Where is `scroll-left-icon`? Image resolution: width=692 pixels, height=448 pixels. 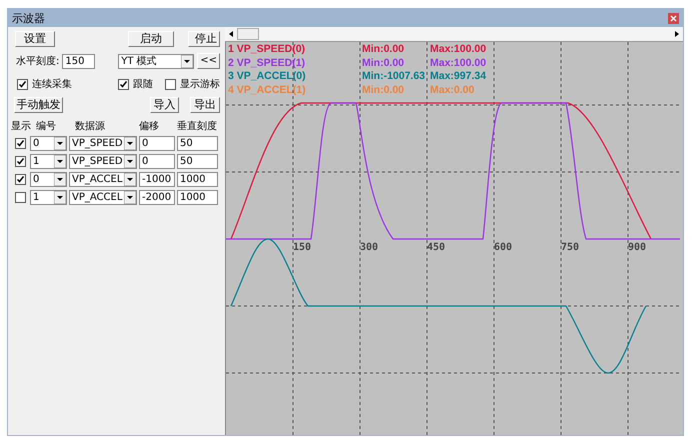
scroll-left-icon is located at coordinates (231, 34).